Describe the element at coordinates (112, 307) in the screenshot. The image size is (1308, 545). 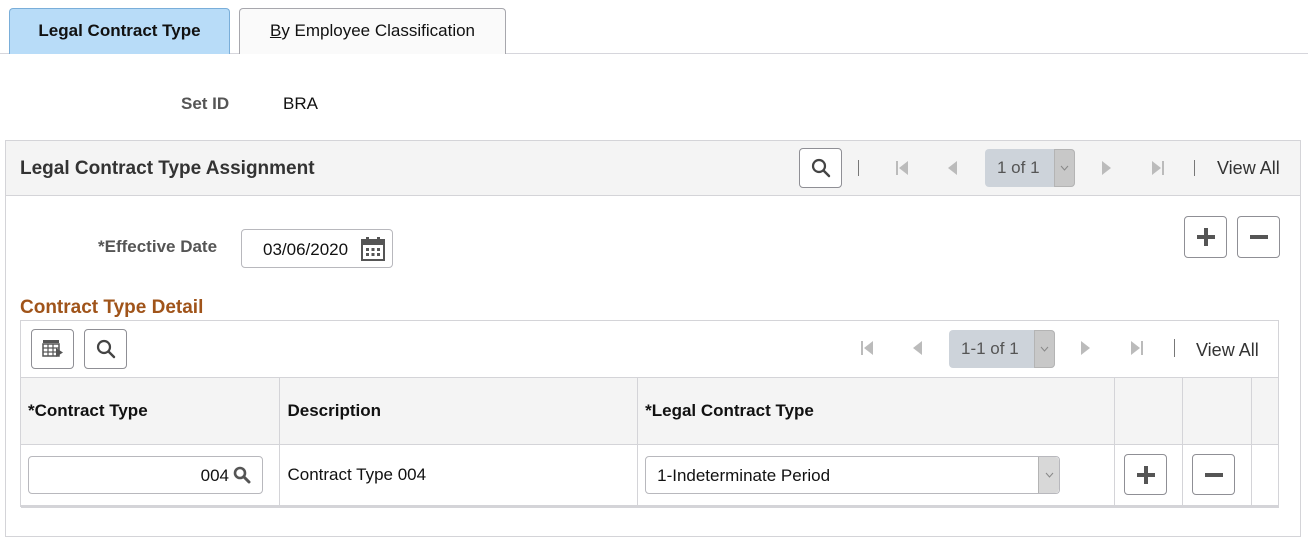
I see `grid-title: Contract Type Detail` at that location.